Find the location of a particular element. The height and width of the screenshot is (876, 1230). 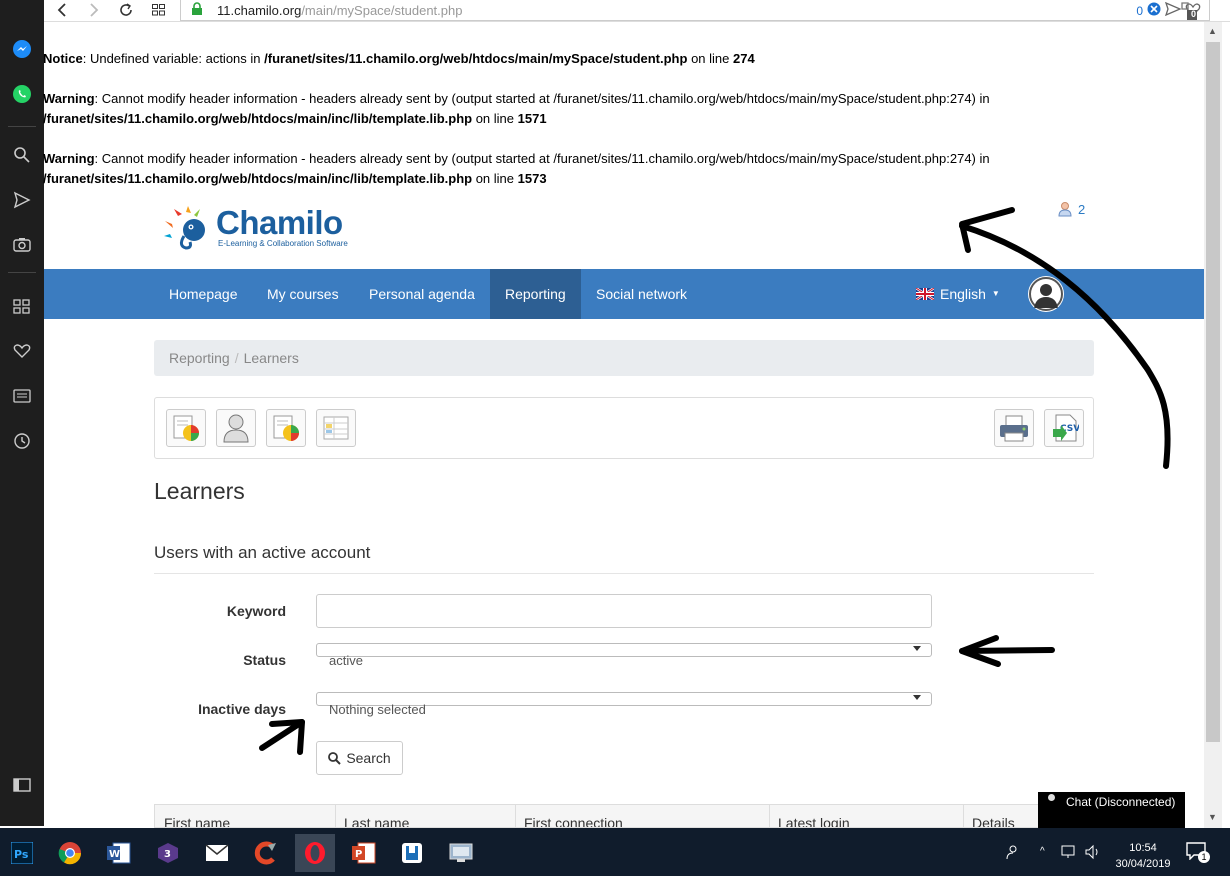

powerpoint-icon: P is located at coordinates (364, 853).